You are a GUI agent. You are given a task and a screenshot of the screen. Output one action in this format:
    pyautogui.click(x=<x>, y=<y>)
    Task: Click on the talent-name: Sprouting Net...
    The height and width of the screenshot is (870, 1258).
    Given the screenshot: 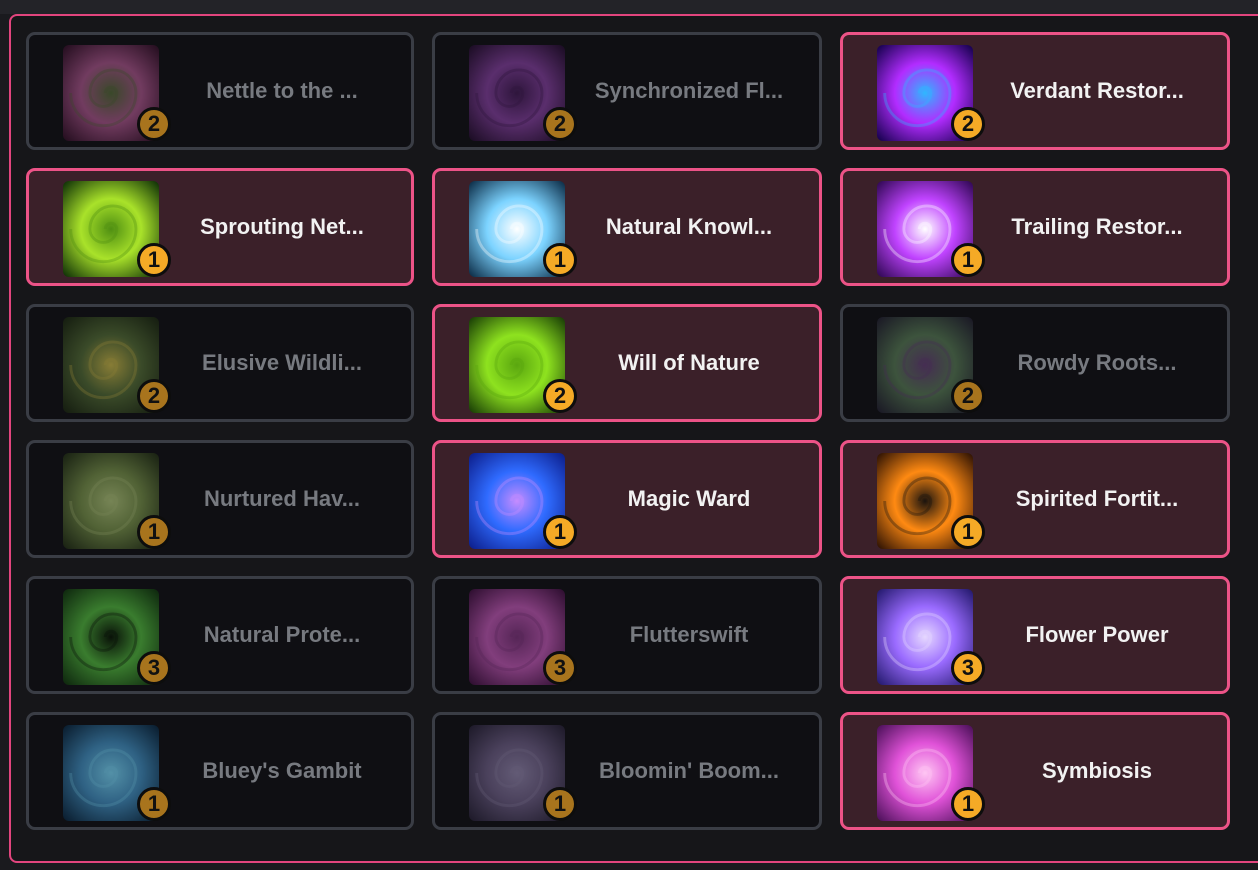 What is the action you would take?
    pyautogui.click(x=282, y=226)
    